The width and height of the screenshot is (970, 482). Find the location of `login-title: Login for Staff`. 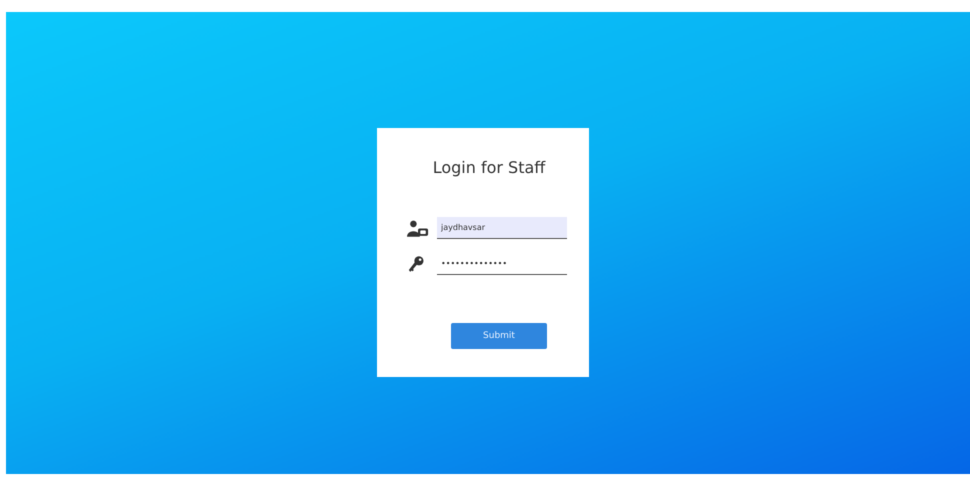

login-title: Login for Staff is located at coordinates (489, 167).